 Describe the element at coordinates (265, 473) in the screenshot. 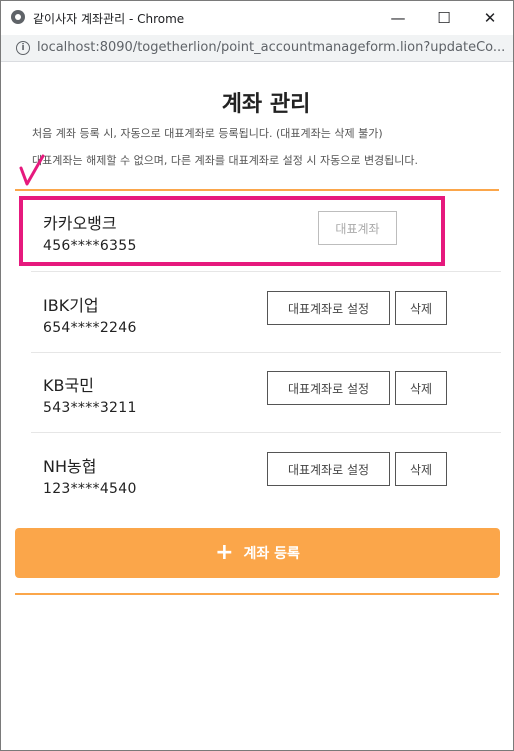

I see `account-row-nh: NH농협 123****4540 대표계좌로 설정 삭제` at that location.